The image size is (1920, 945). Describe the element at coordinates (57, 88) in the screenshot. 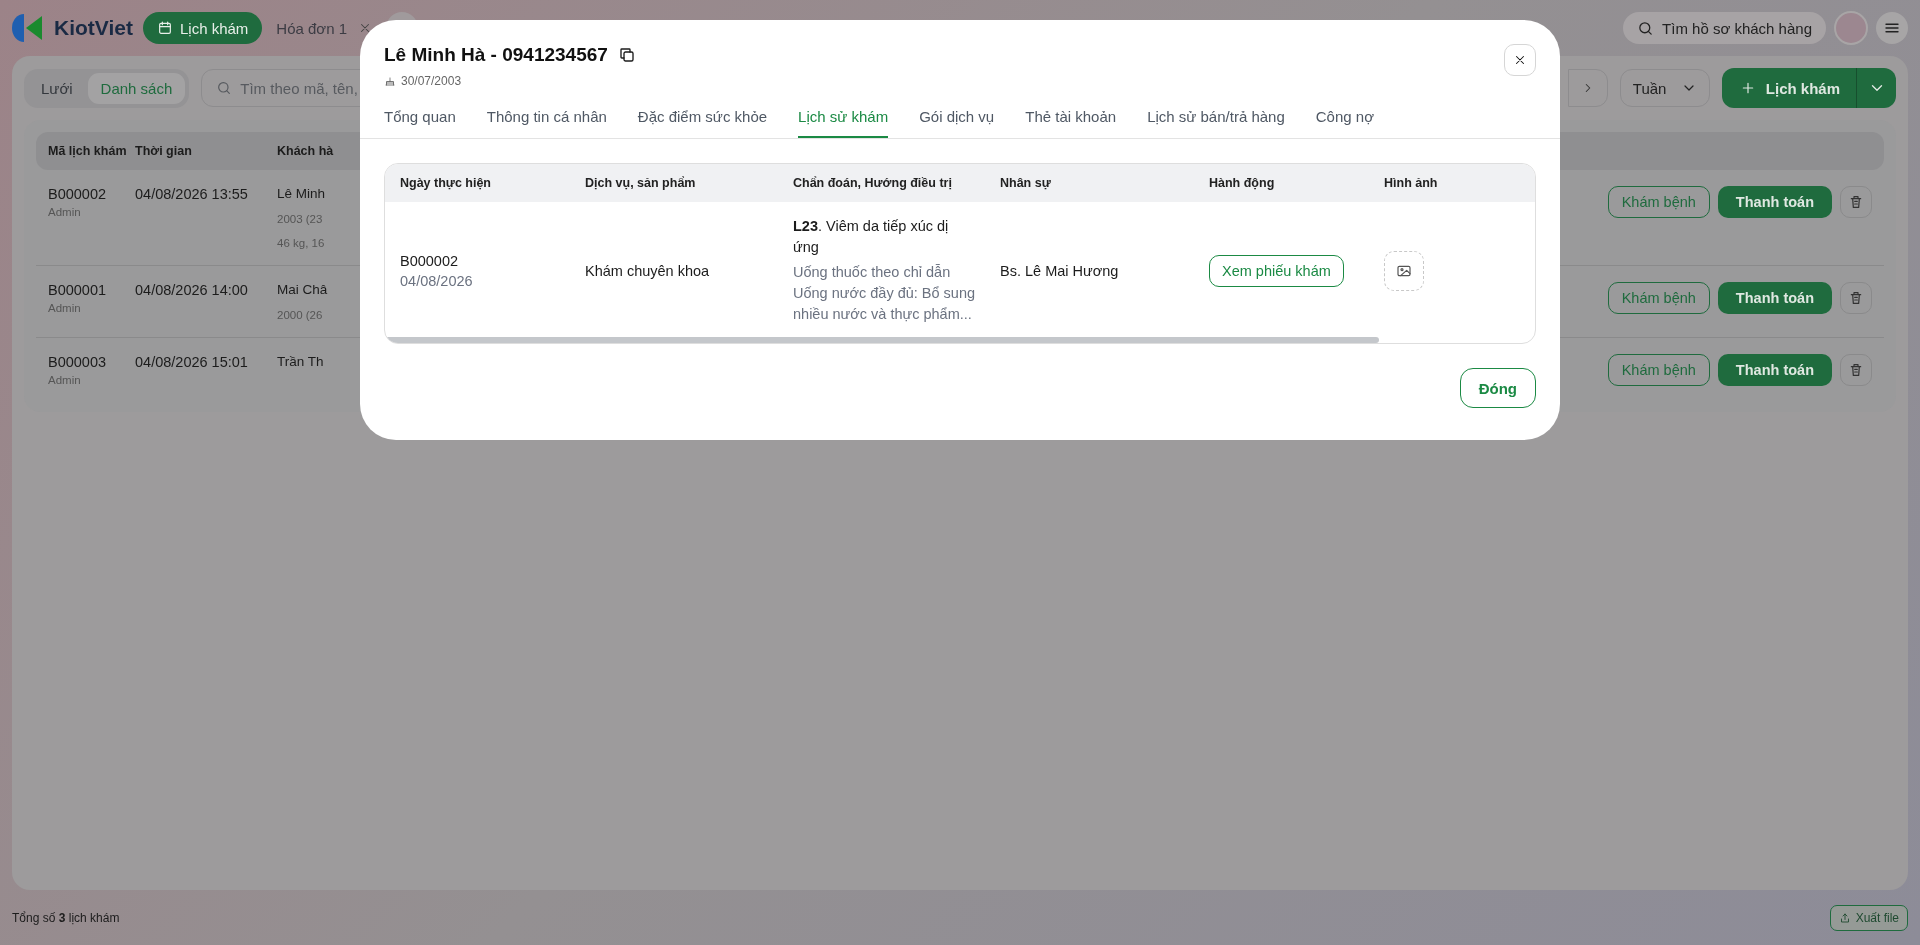

I see `view-option: Lưới` at that location.